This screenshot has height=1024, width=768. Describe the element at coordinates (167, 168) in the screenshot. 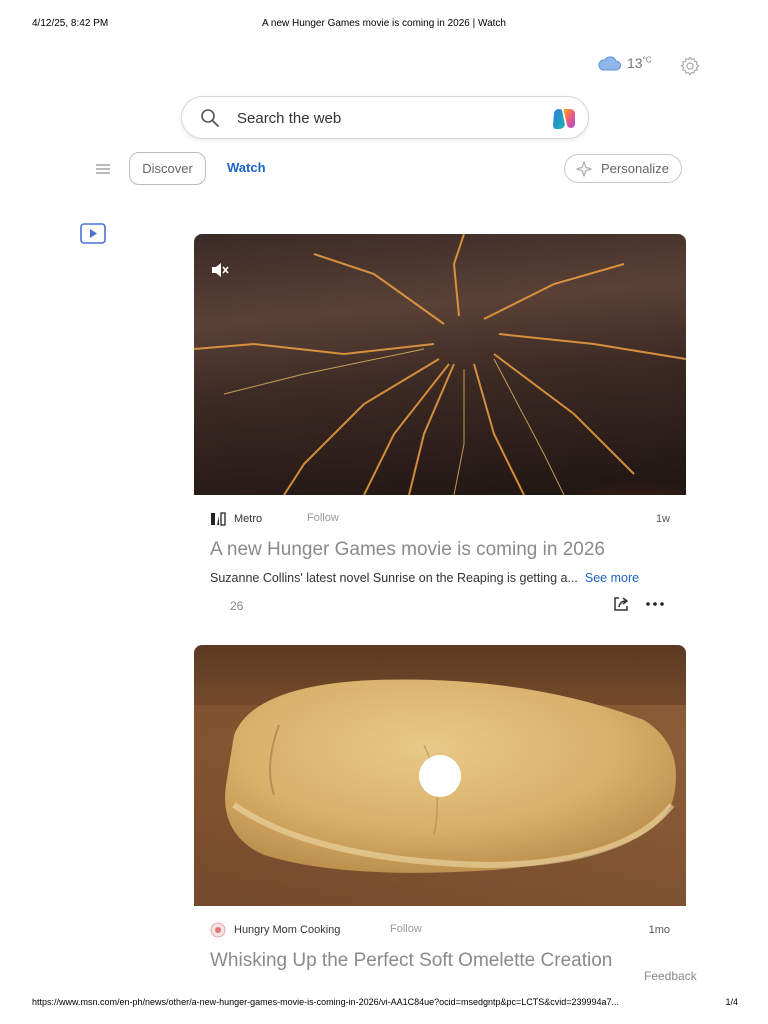

I see `tab-discover: Discover` at that location.